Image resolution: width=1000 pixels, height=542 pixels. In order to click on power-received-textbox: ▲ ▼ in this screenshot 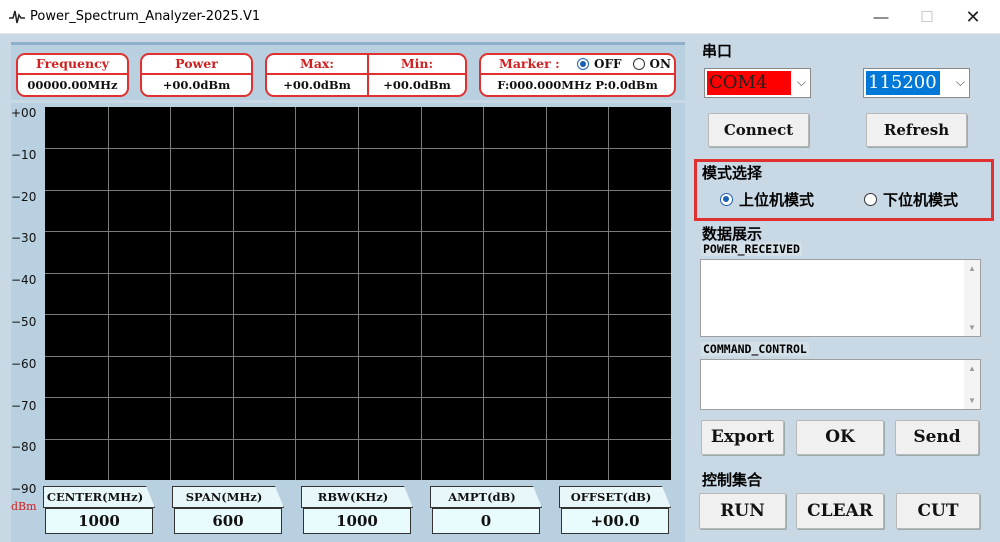, I will do `click(840, 298)`.